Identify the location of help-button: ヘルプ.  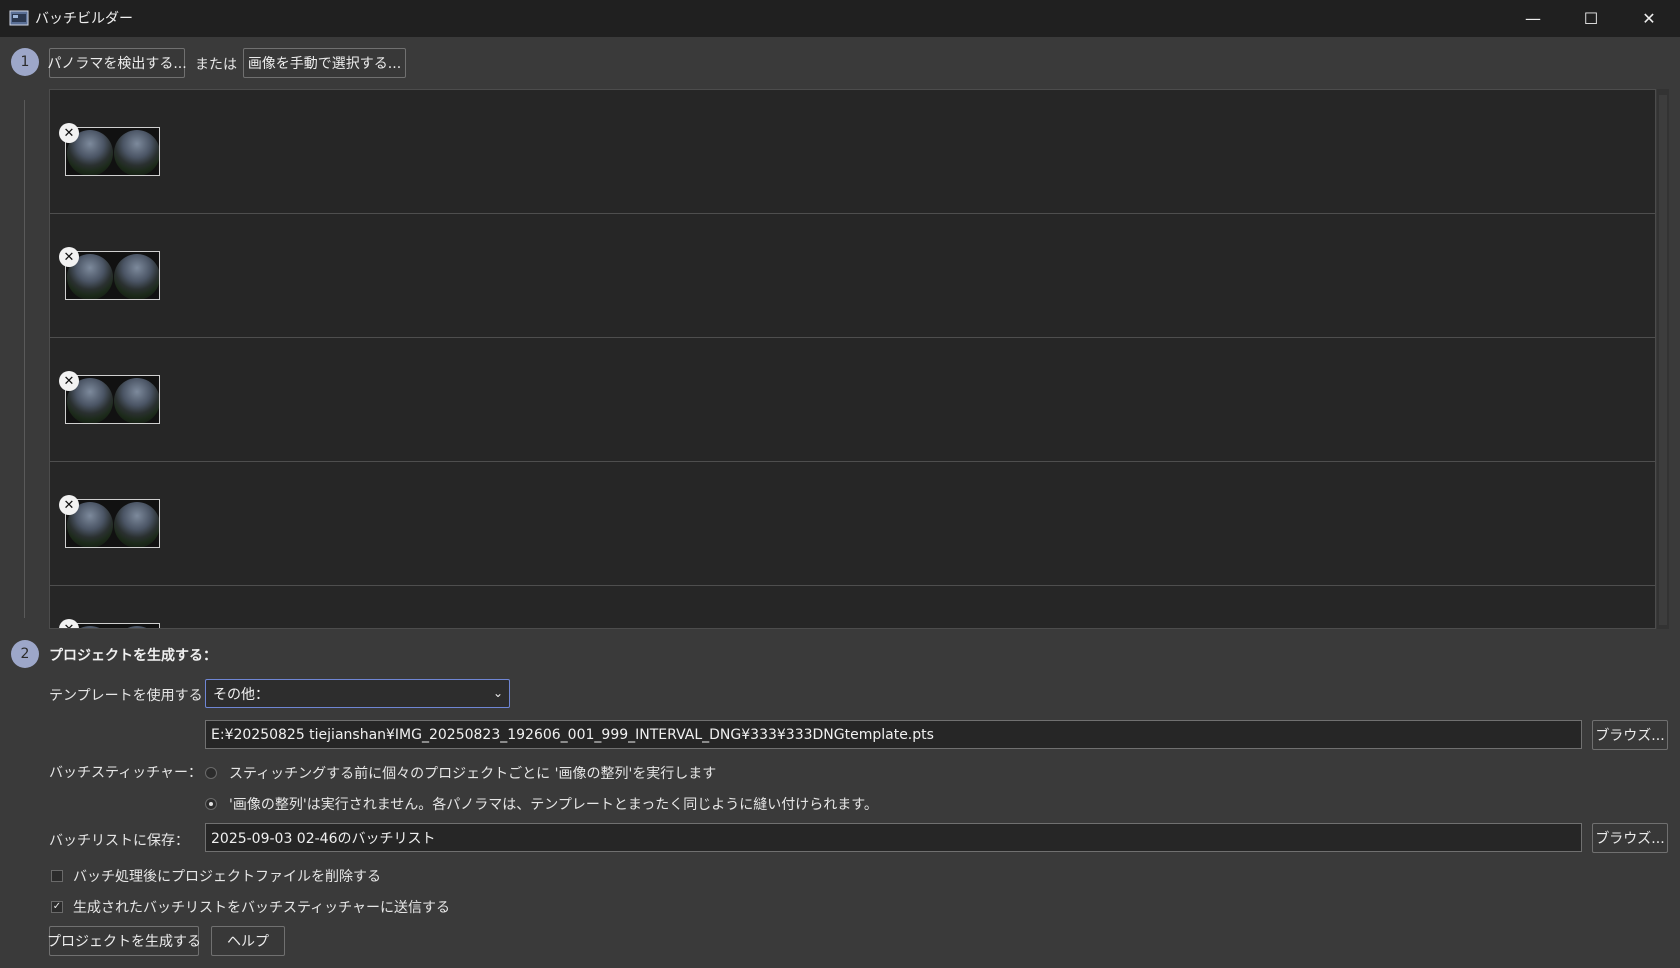
(248, 941).